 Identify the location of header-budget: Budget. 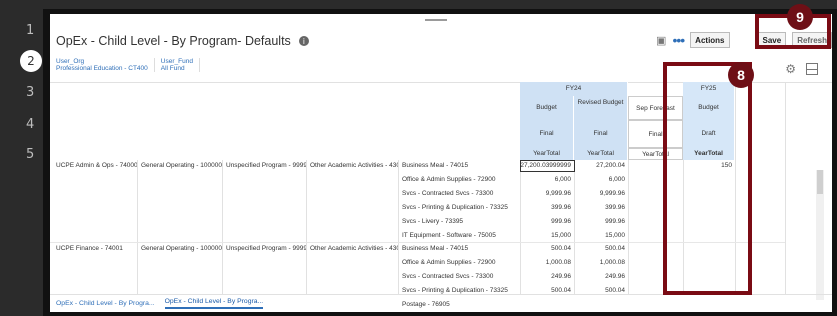
(547, 108).